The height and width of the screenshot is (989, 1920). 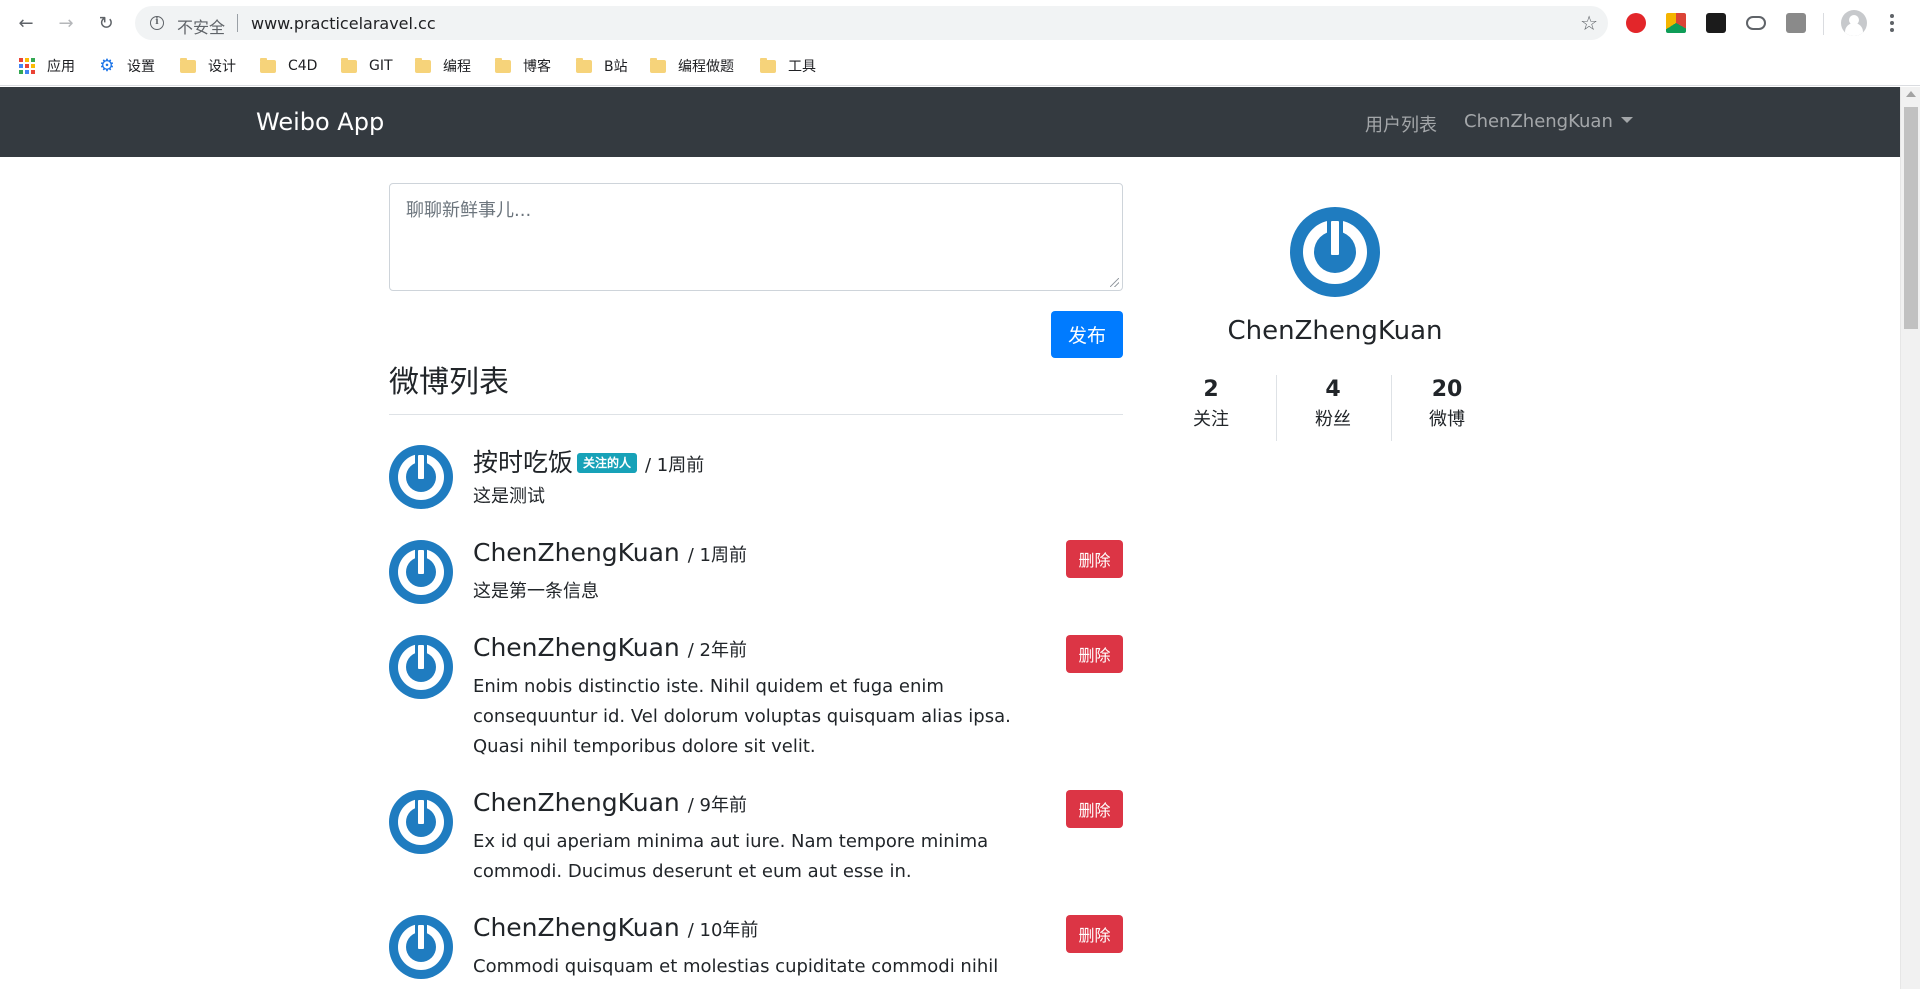 What do you see at coordinates (1796, 23) in the screenshot?
I see `lock-extension-icon` at bounding box center [1796, 23].